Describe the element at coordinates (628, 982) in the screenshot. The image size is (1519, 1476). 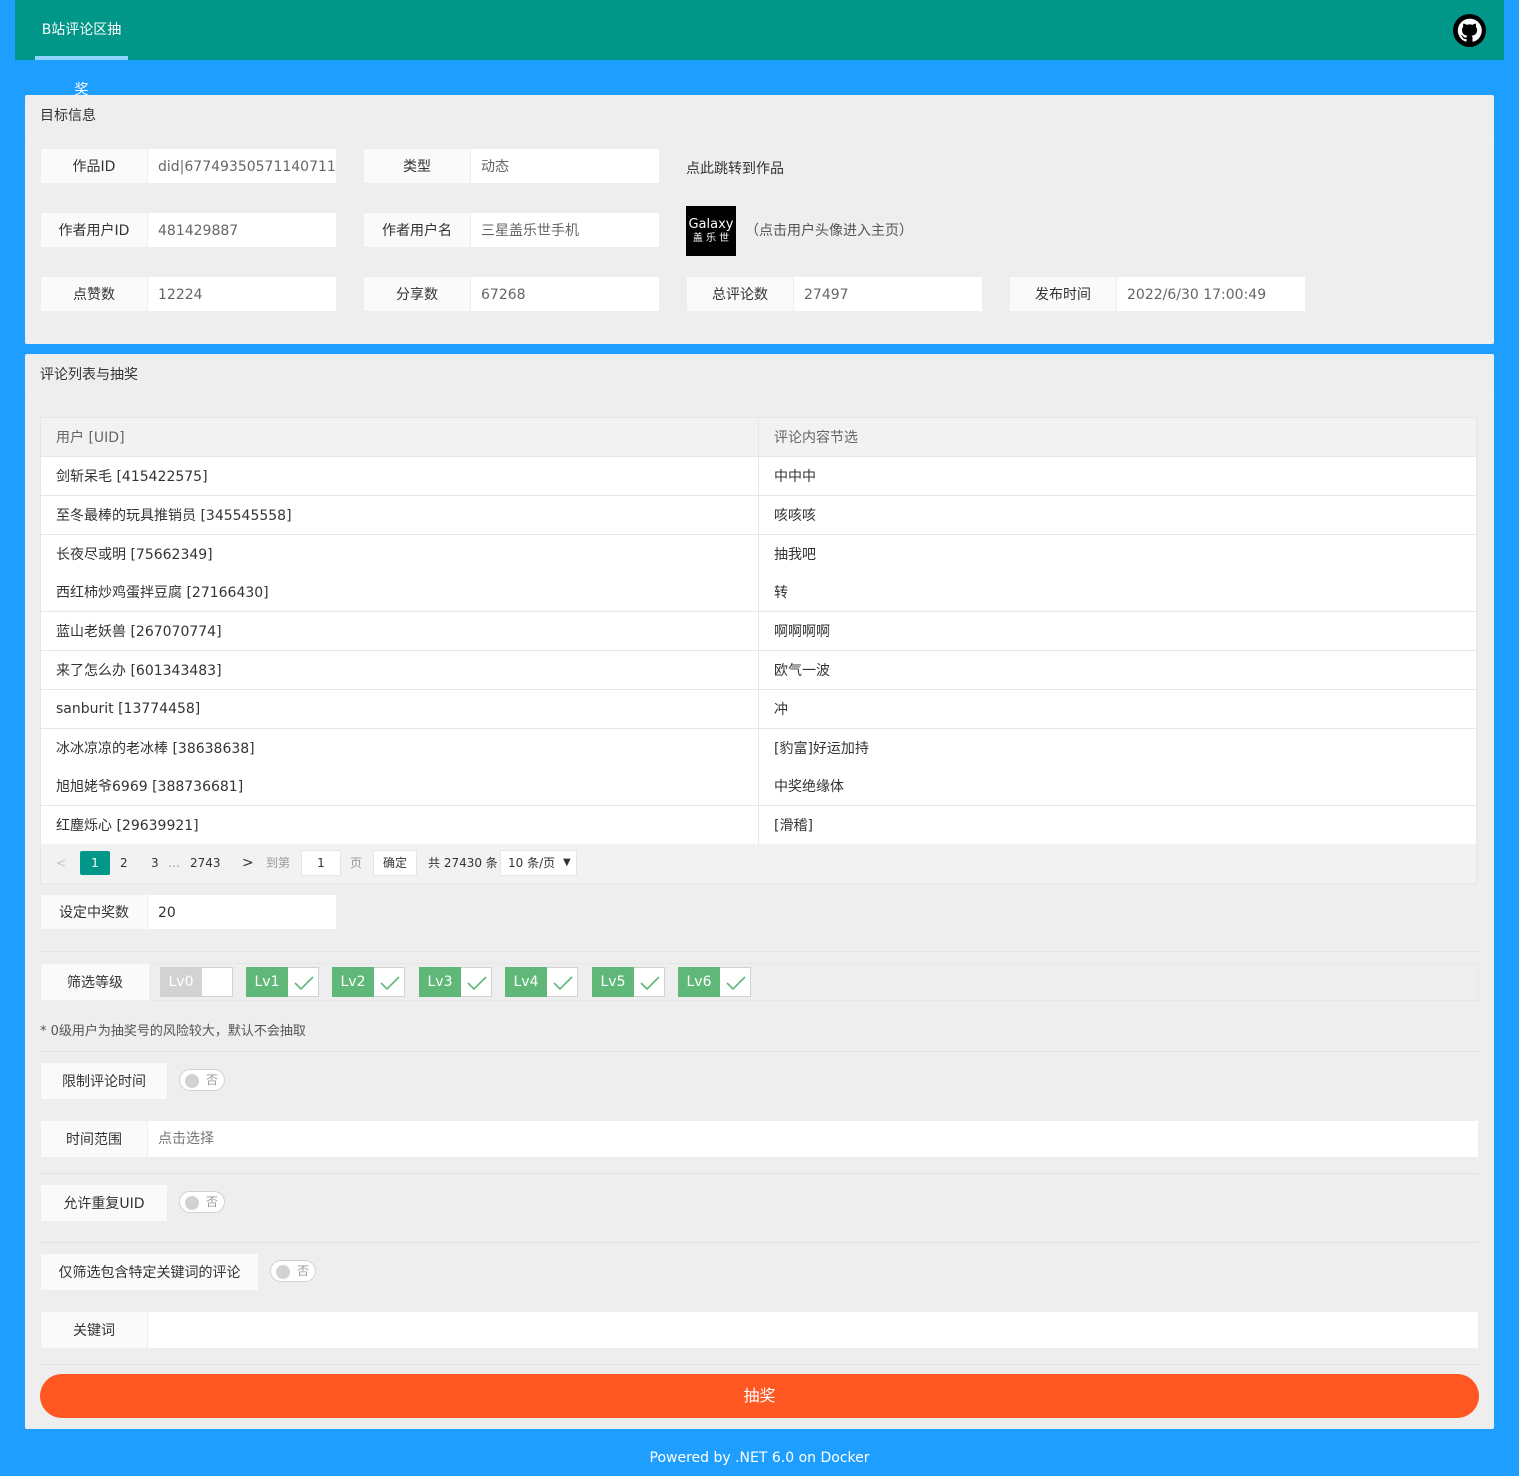
I see `level-checkbox-lv5: Lv5` at that location.